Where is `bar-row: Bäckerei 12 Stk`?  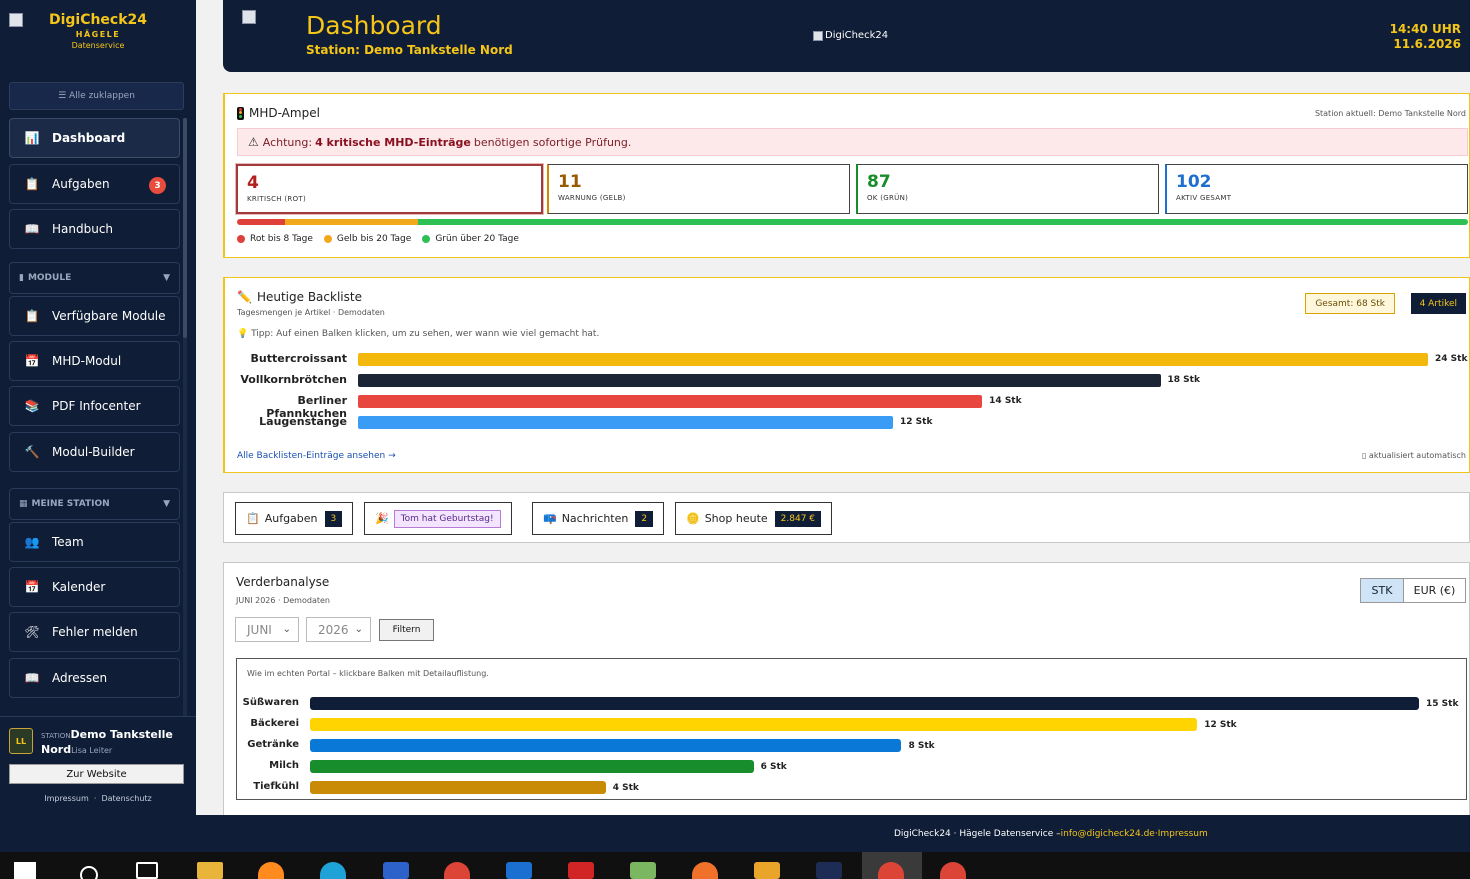 bar-row: Bäckerei 12 Stk is located at coordinates (851, 724).